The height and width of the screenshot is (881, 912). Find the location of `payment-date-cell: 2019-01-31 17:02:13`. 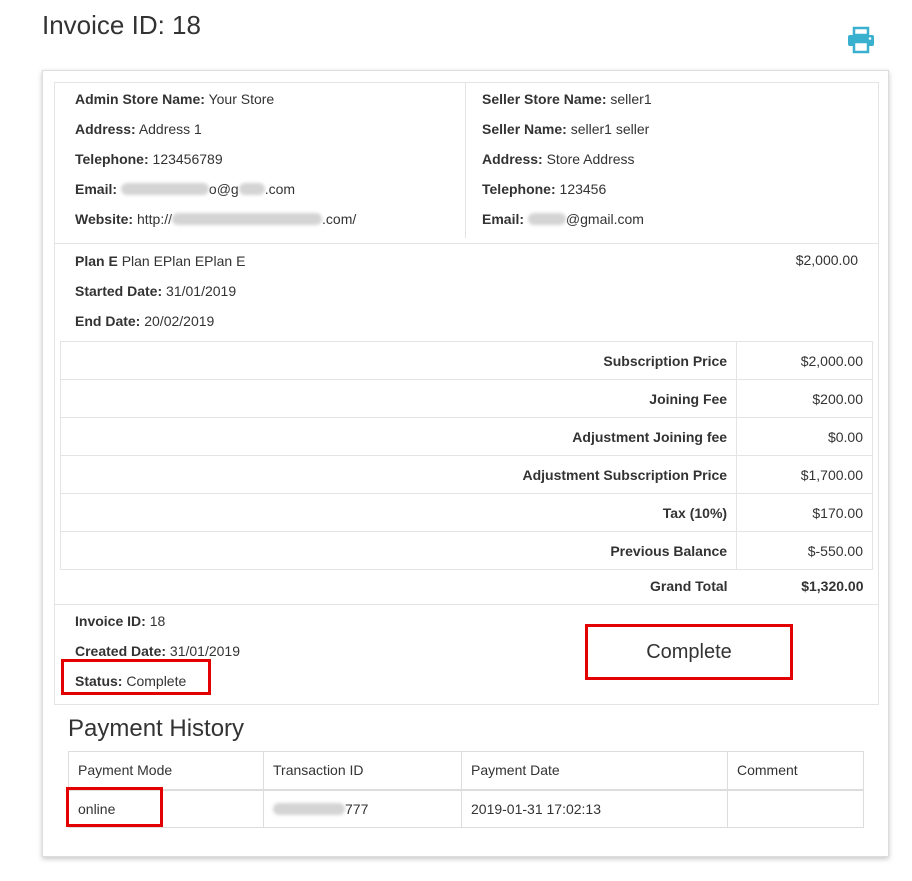

payment-date-cell: 2019-01-31 17:02:13 is located at coordinates (594, 808).